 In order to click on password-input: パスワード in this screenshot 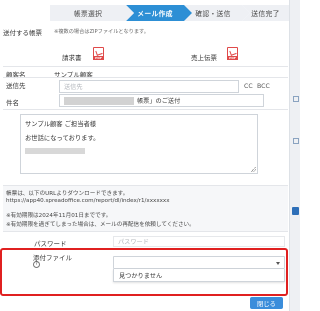, I will do `click(199, 241)`.